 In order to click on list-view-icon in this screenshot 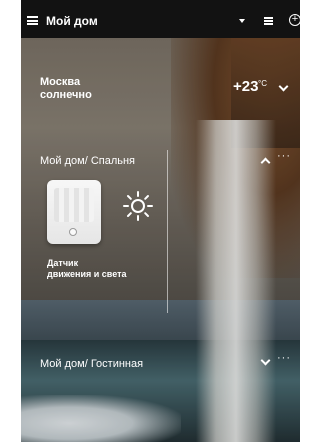, I will do `click(268, 21)`.